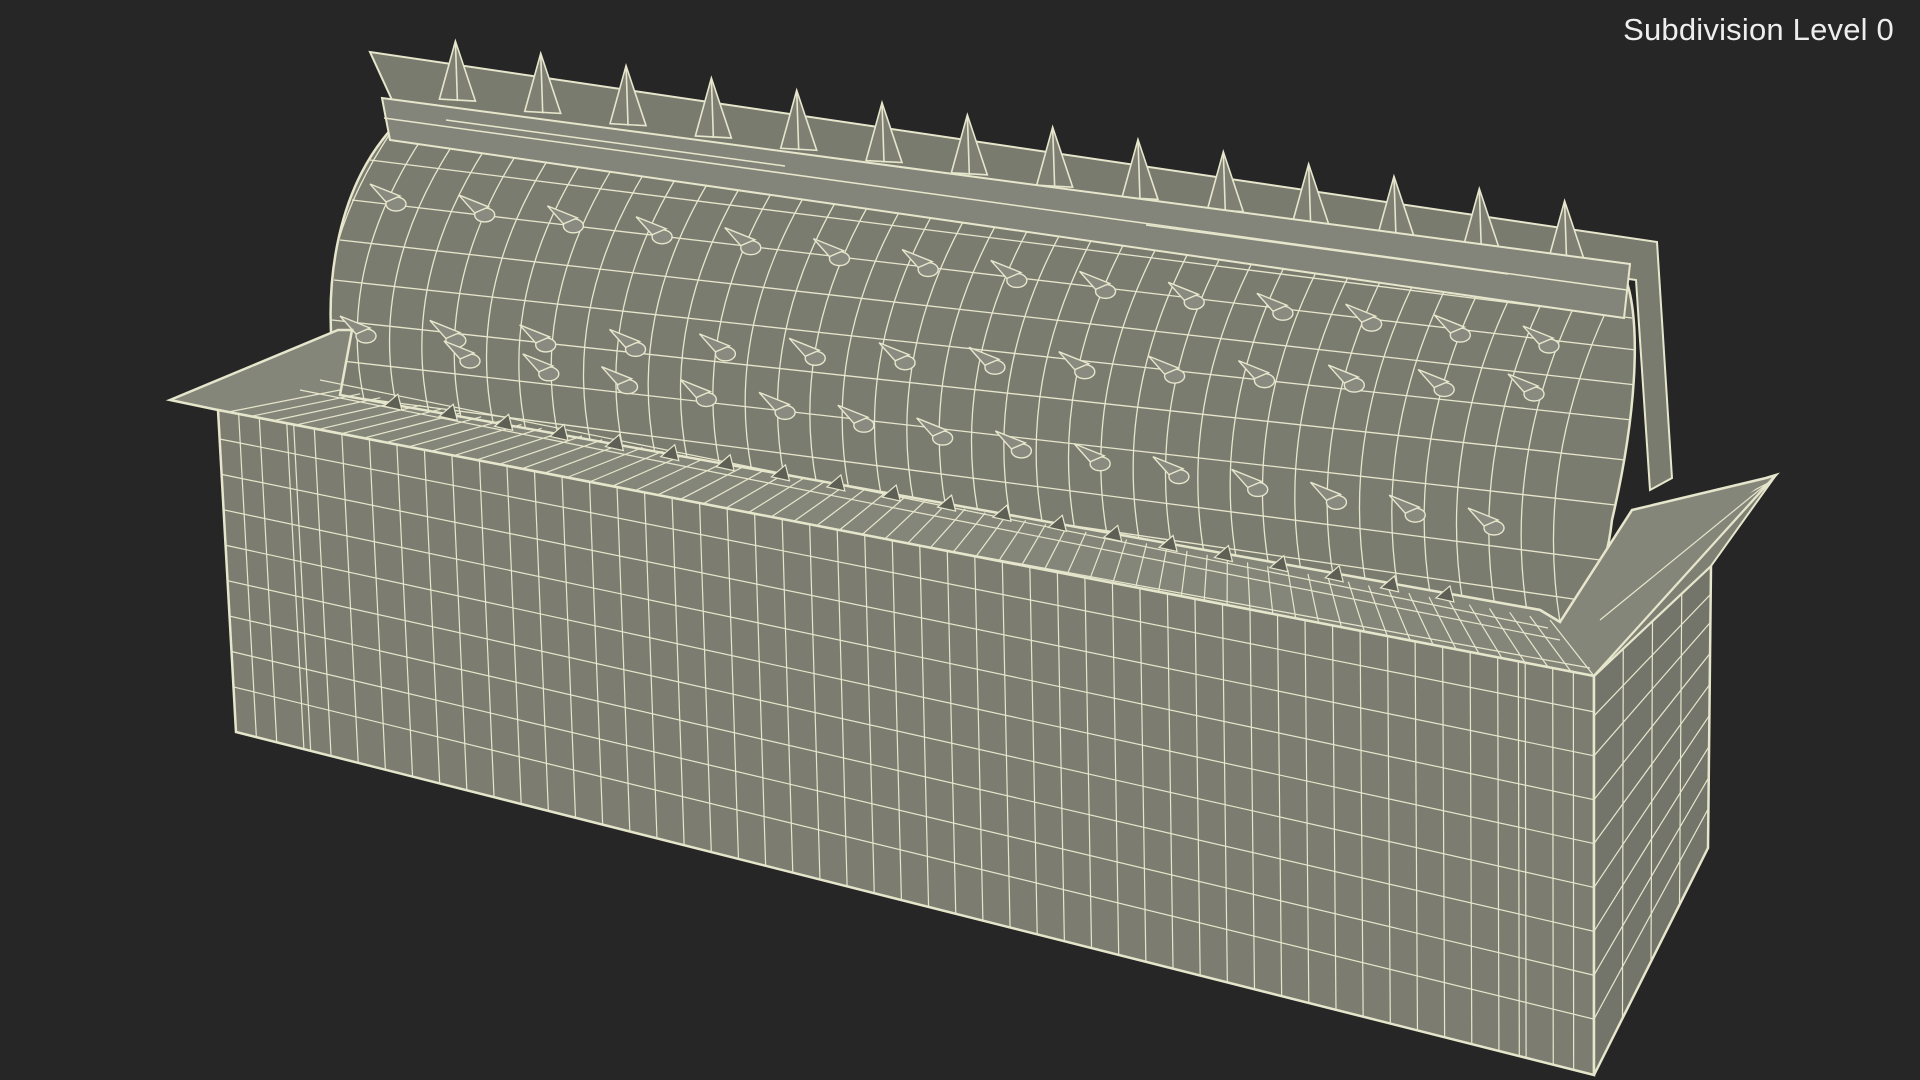 This screenshot has height=1080, width=1920. What do you see at coordinates (1758, 29) in the screenshot?
I see `subdivision-level-label: Subdivision Level 0` at bounding box center [1758, 29].